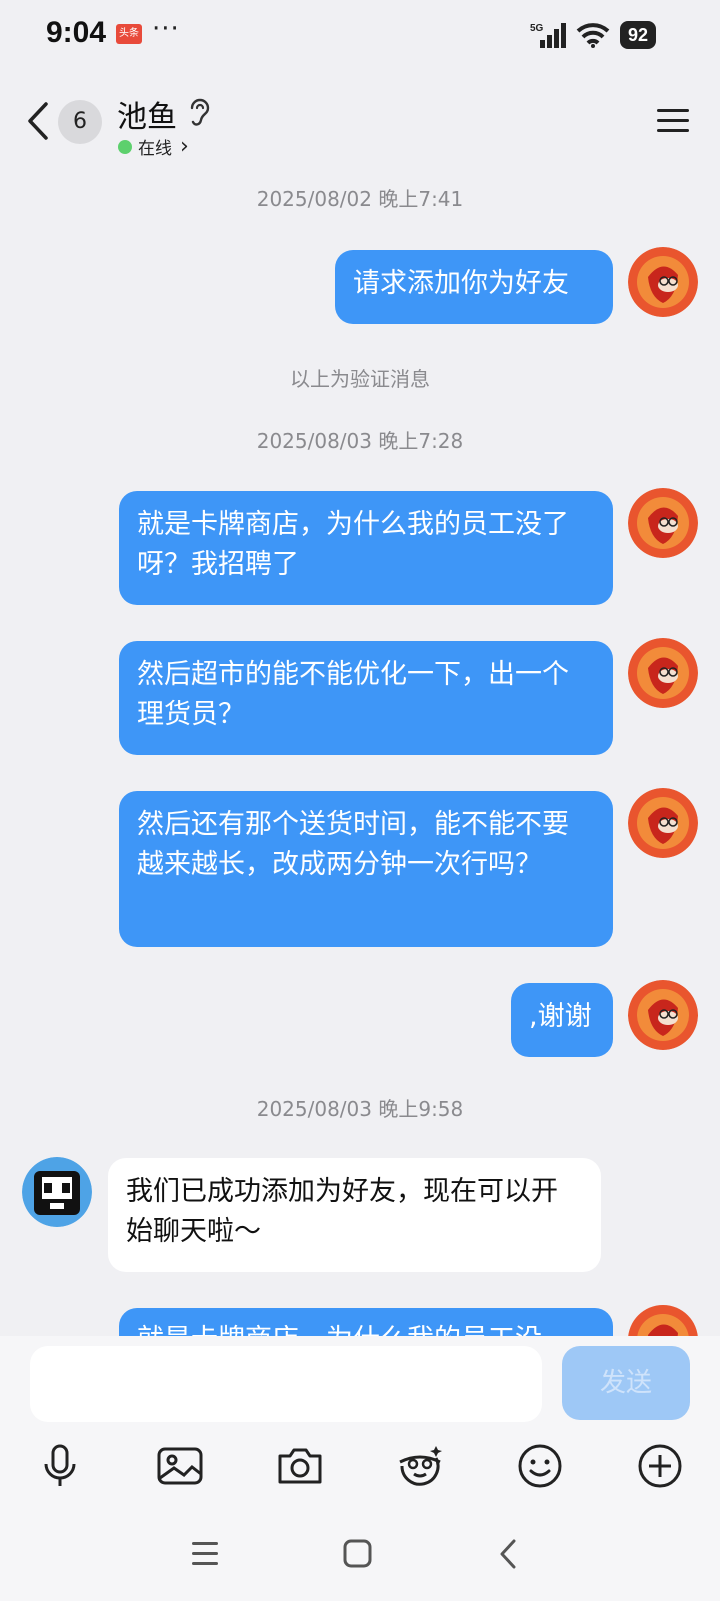  Describe the element at coordinates (660, 1466) in the screenshot. I see `plus-icon` at that location.